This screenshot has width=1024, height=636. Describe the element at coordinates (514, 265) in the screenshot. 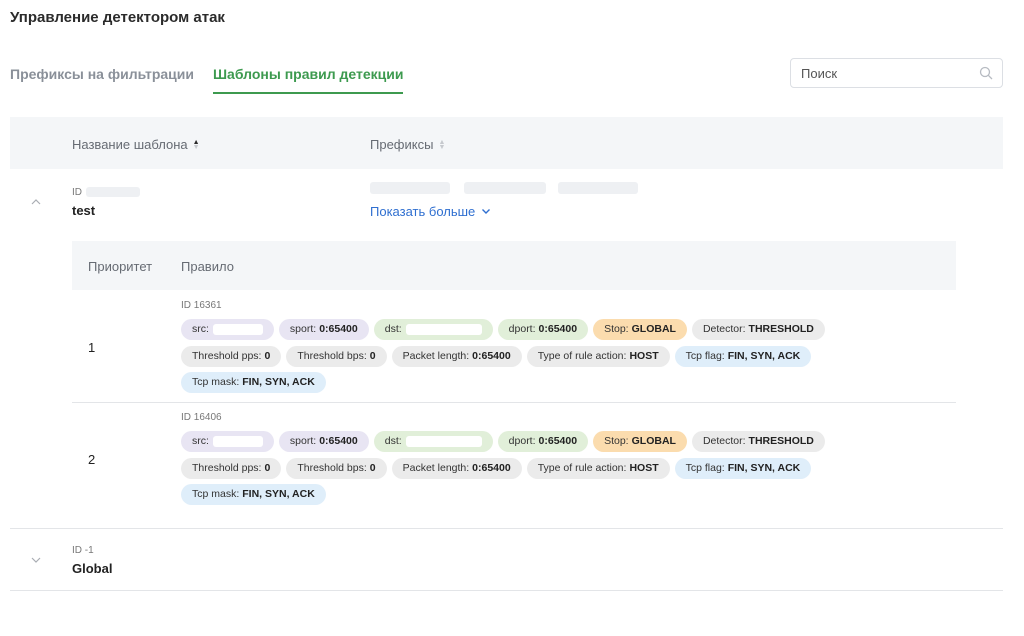

I see `rules-table-header: Приоритет Правило` at that location.